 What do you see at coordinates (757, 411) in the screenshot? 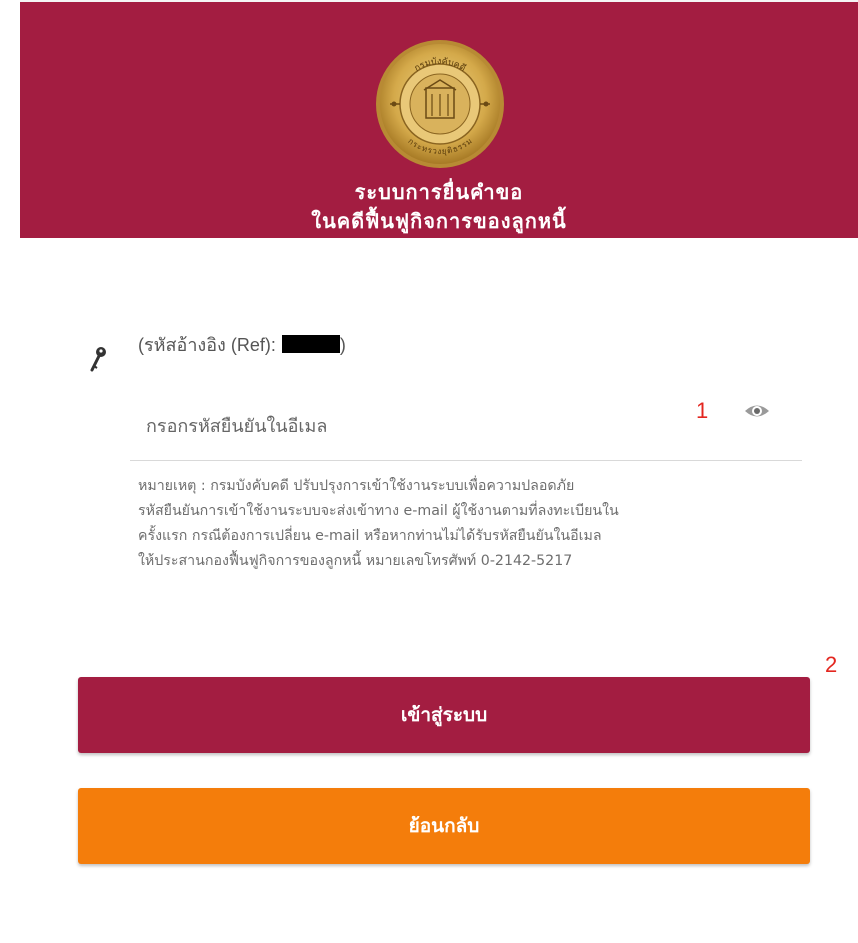
I see `eye-icon` at bounding box center [757, 411].